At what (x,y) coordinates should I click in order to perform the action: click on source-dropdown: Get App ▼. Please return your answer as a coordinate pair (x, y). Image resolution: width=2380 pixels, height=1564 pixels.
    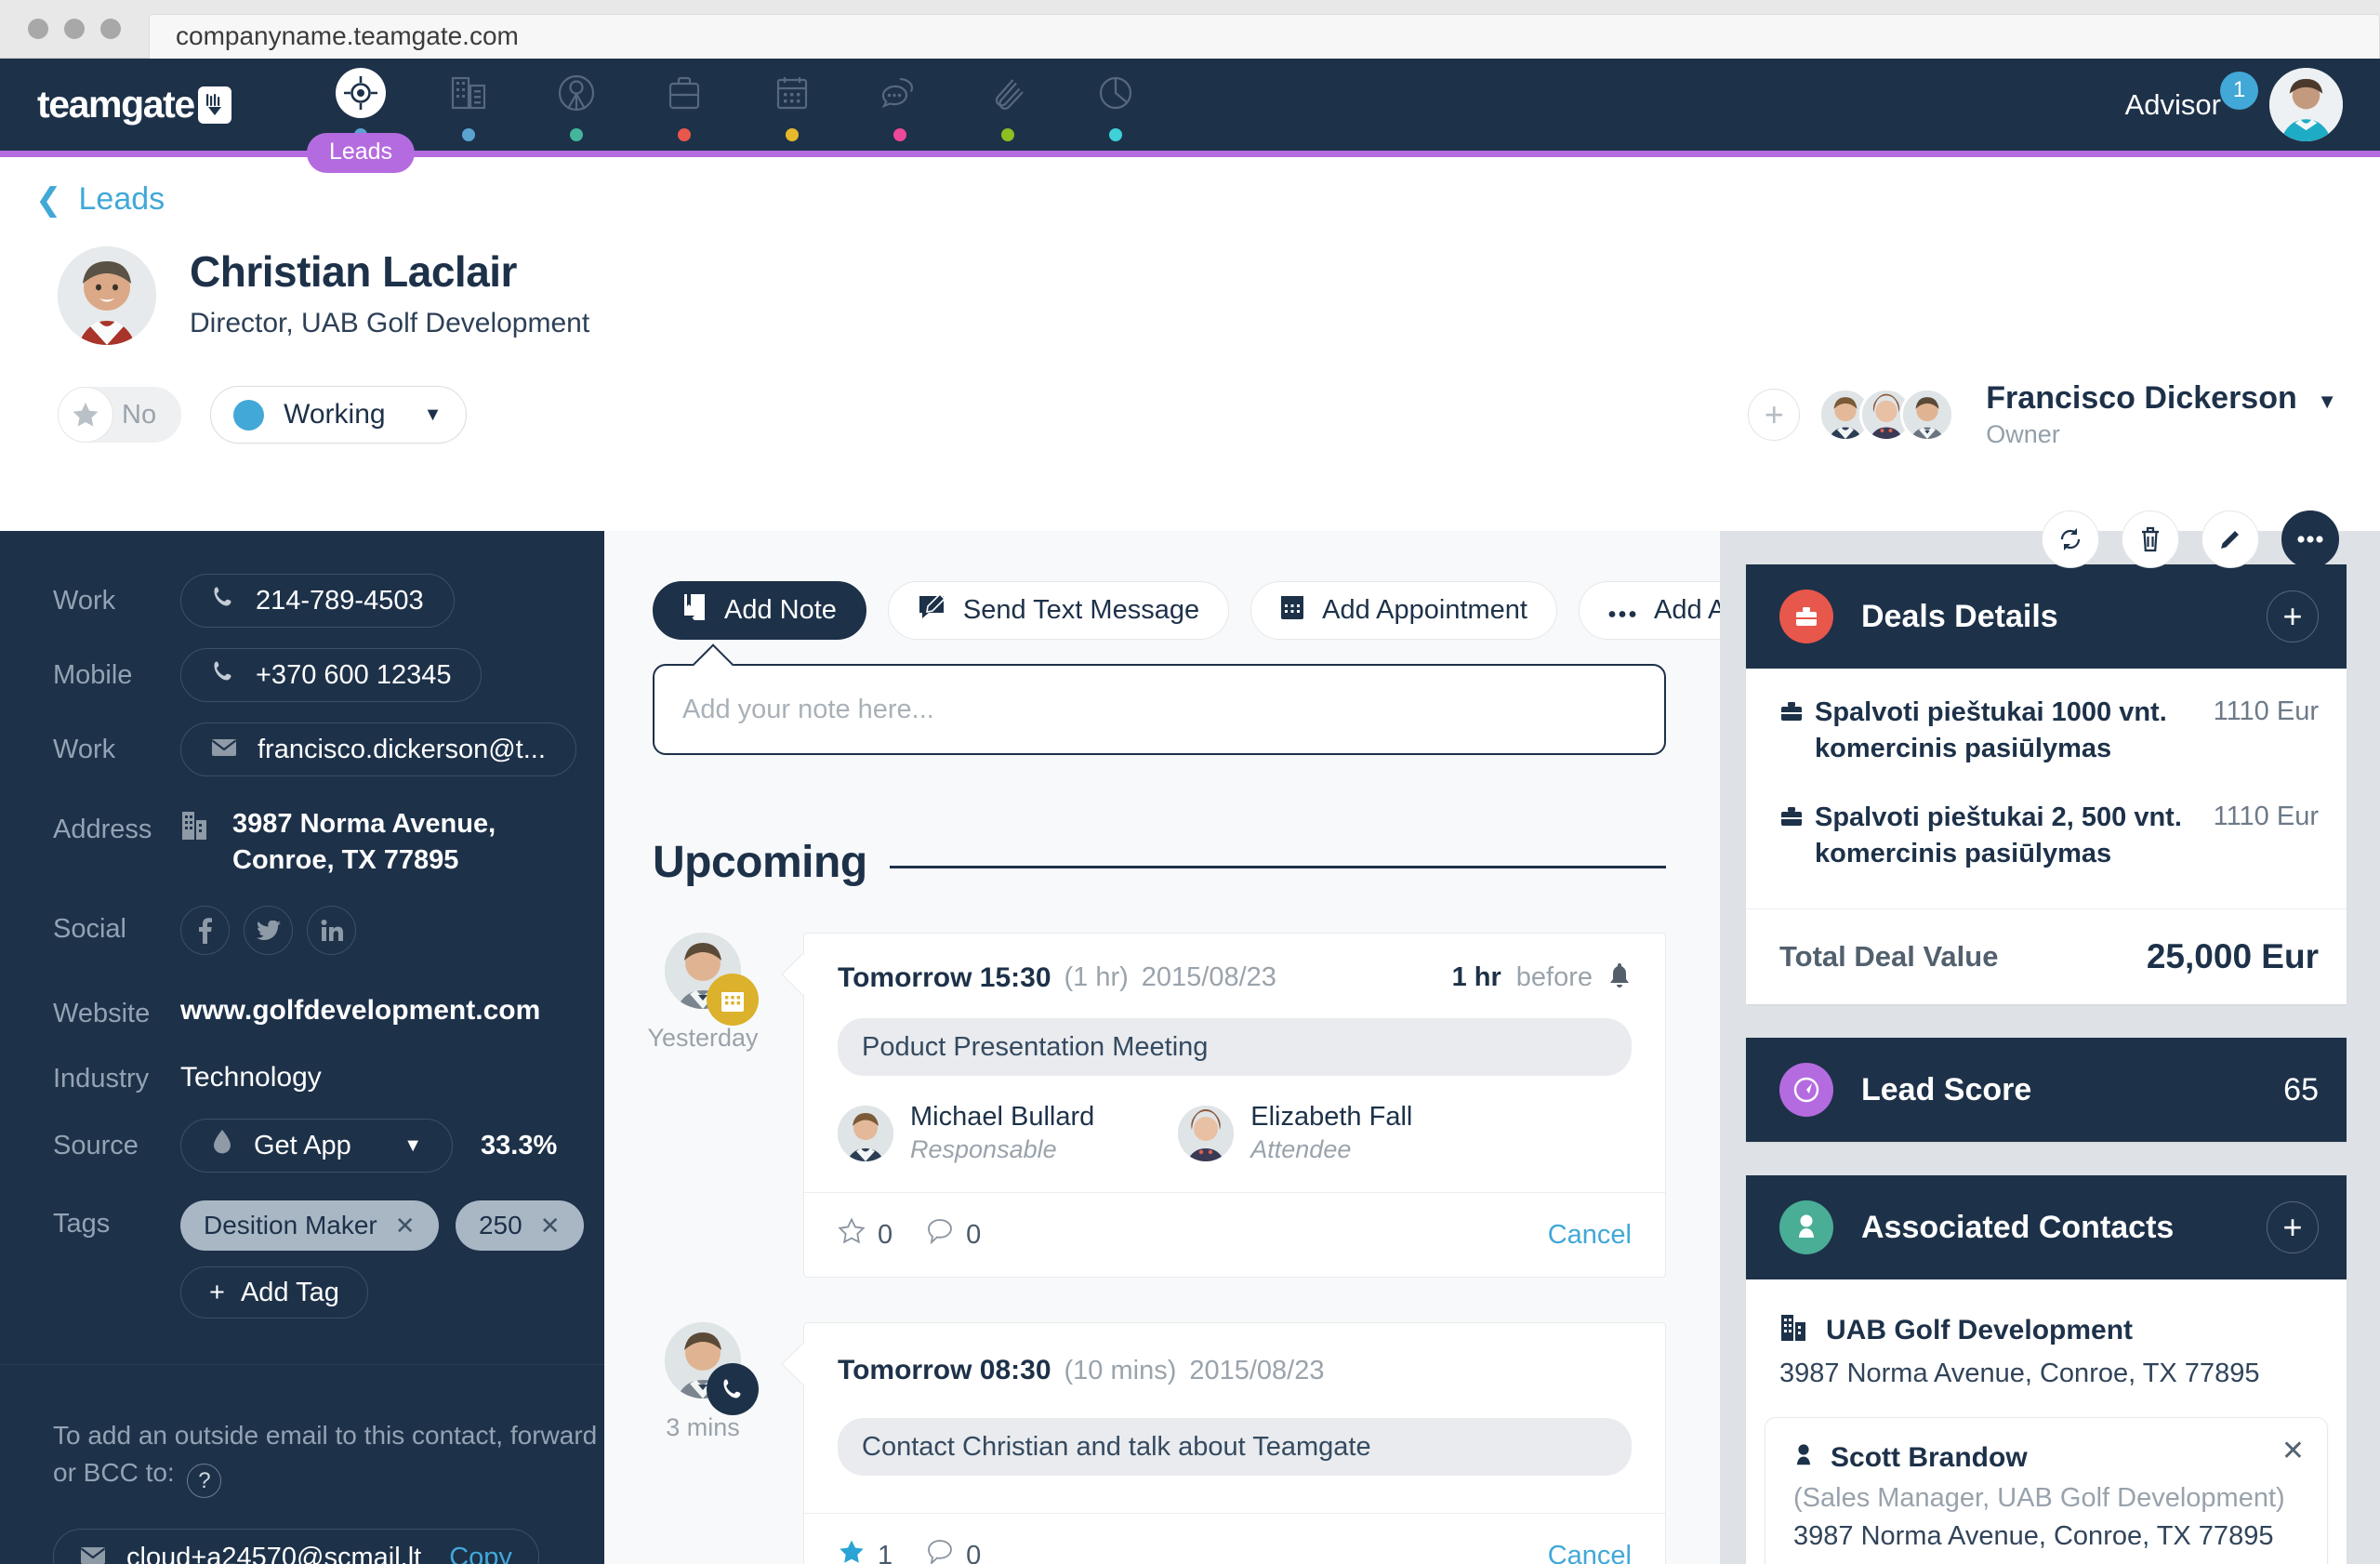
    Looking at the image, I should click on (316, 1146).